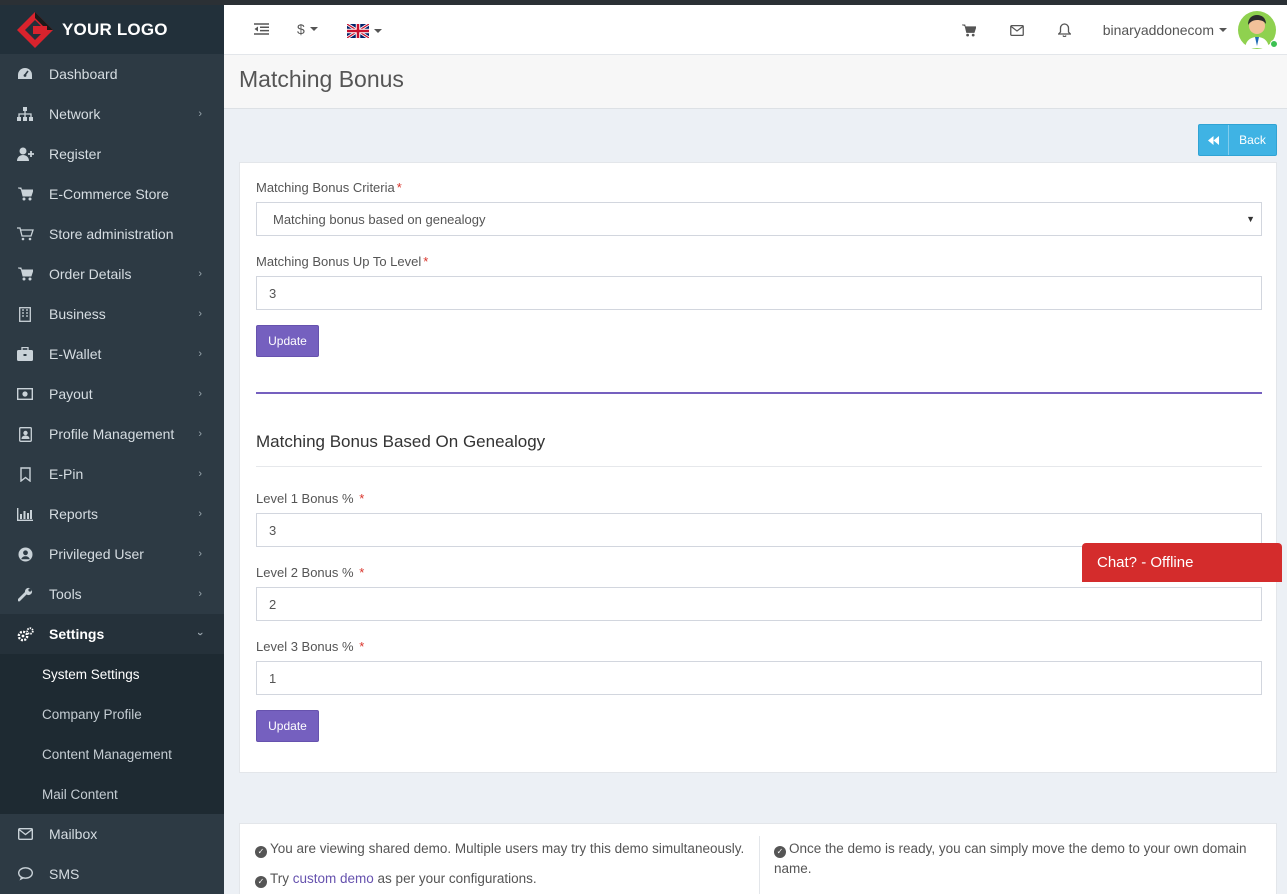 Image resolution: width=1287 pixels, height=894 pixels. Describe the element at coordinates (339, 261) in the screenshot. I see `upto-level-label-text: Matching Bonus Up To Level` at that location.